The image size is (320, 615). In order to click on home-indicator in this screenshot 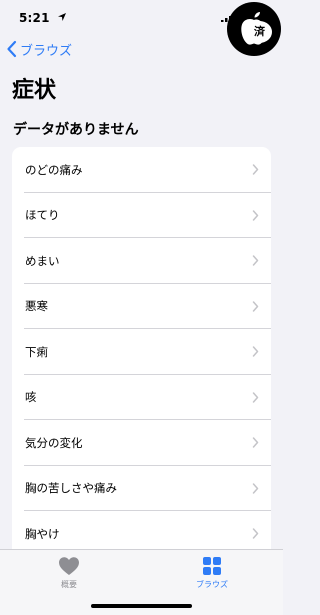, I will do `click(141, 606)`.